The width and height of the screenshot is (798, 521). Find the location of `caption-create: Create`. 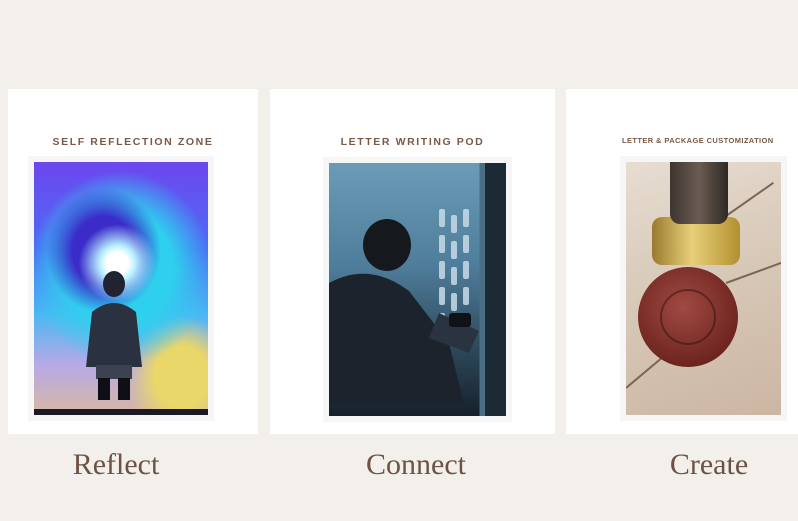

caption-create: Create is located at coordinates (709, 464).